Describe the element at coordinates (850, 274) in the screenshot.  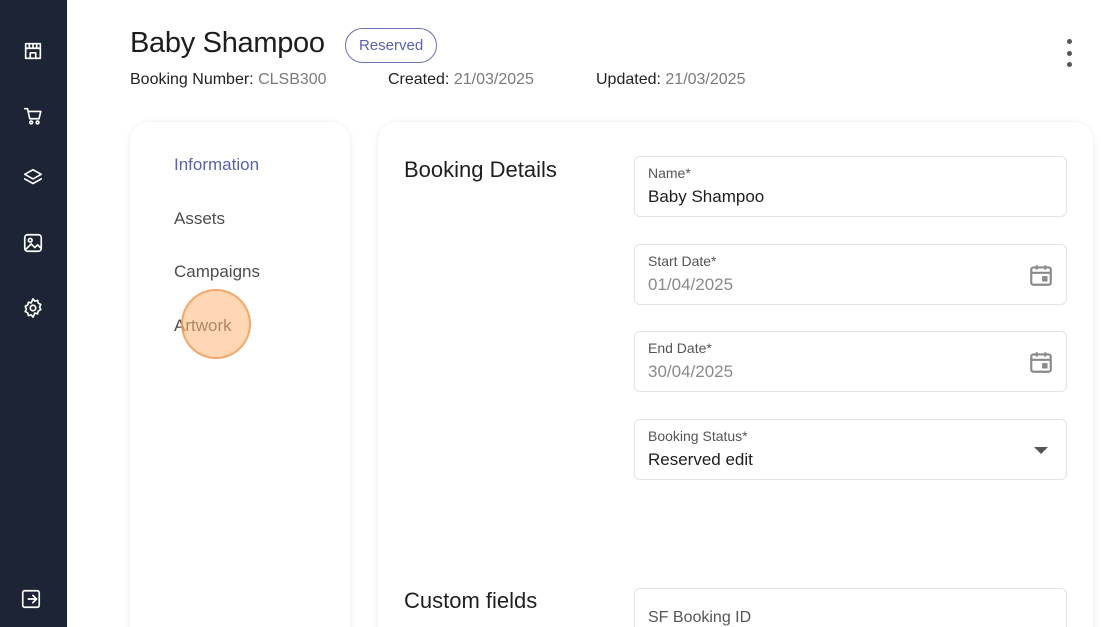
I see `start-date-field: Start Date* 01/04/2025` at that location.